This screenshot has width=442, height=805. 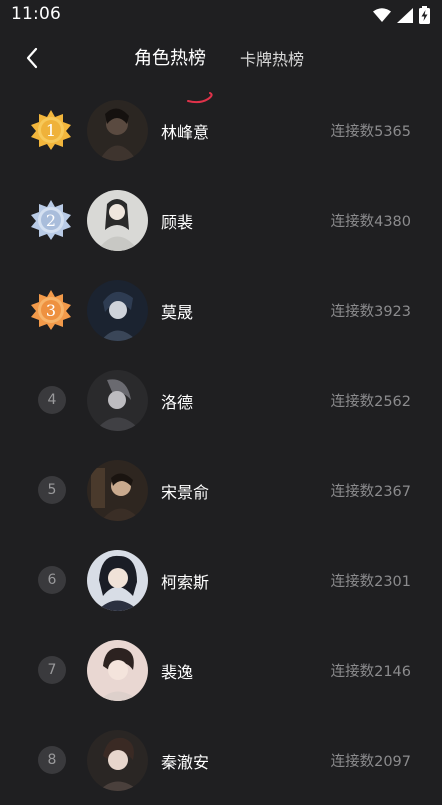 What do you see at coordinates (424, 15) in the screenshot?
I see `battery-charging-icon` at bounding box center [424, 15].